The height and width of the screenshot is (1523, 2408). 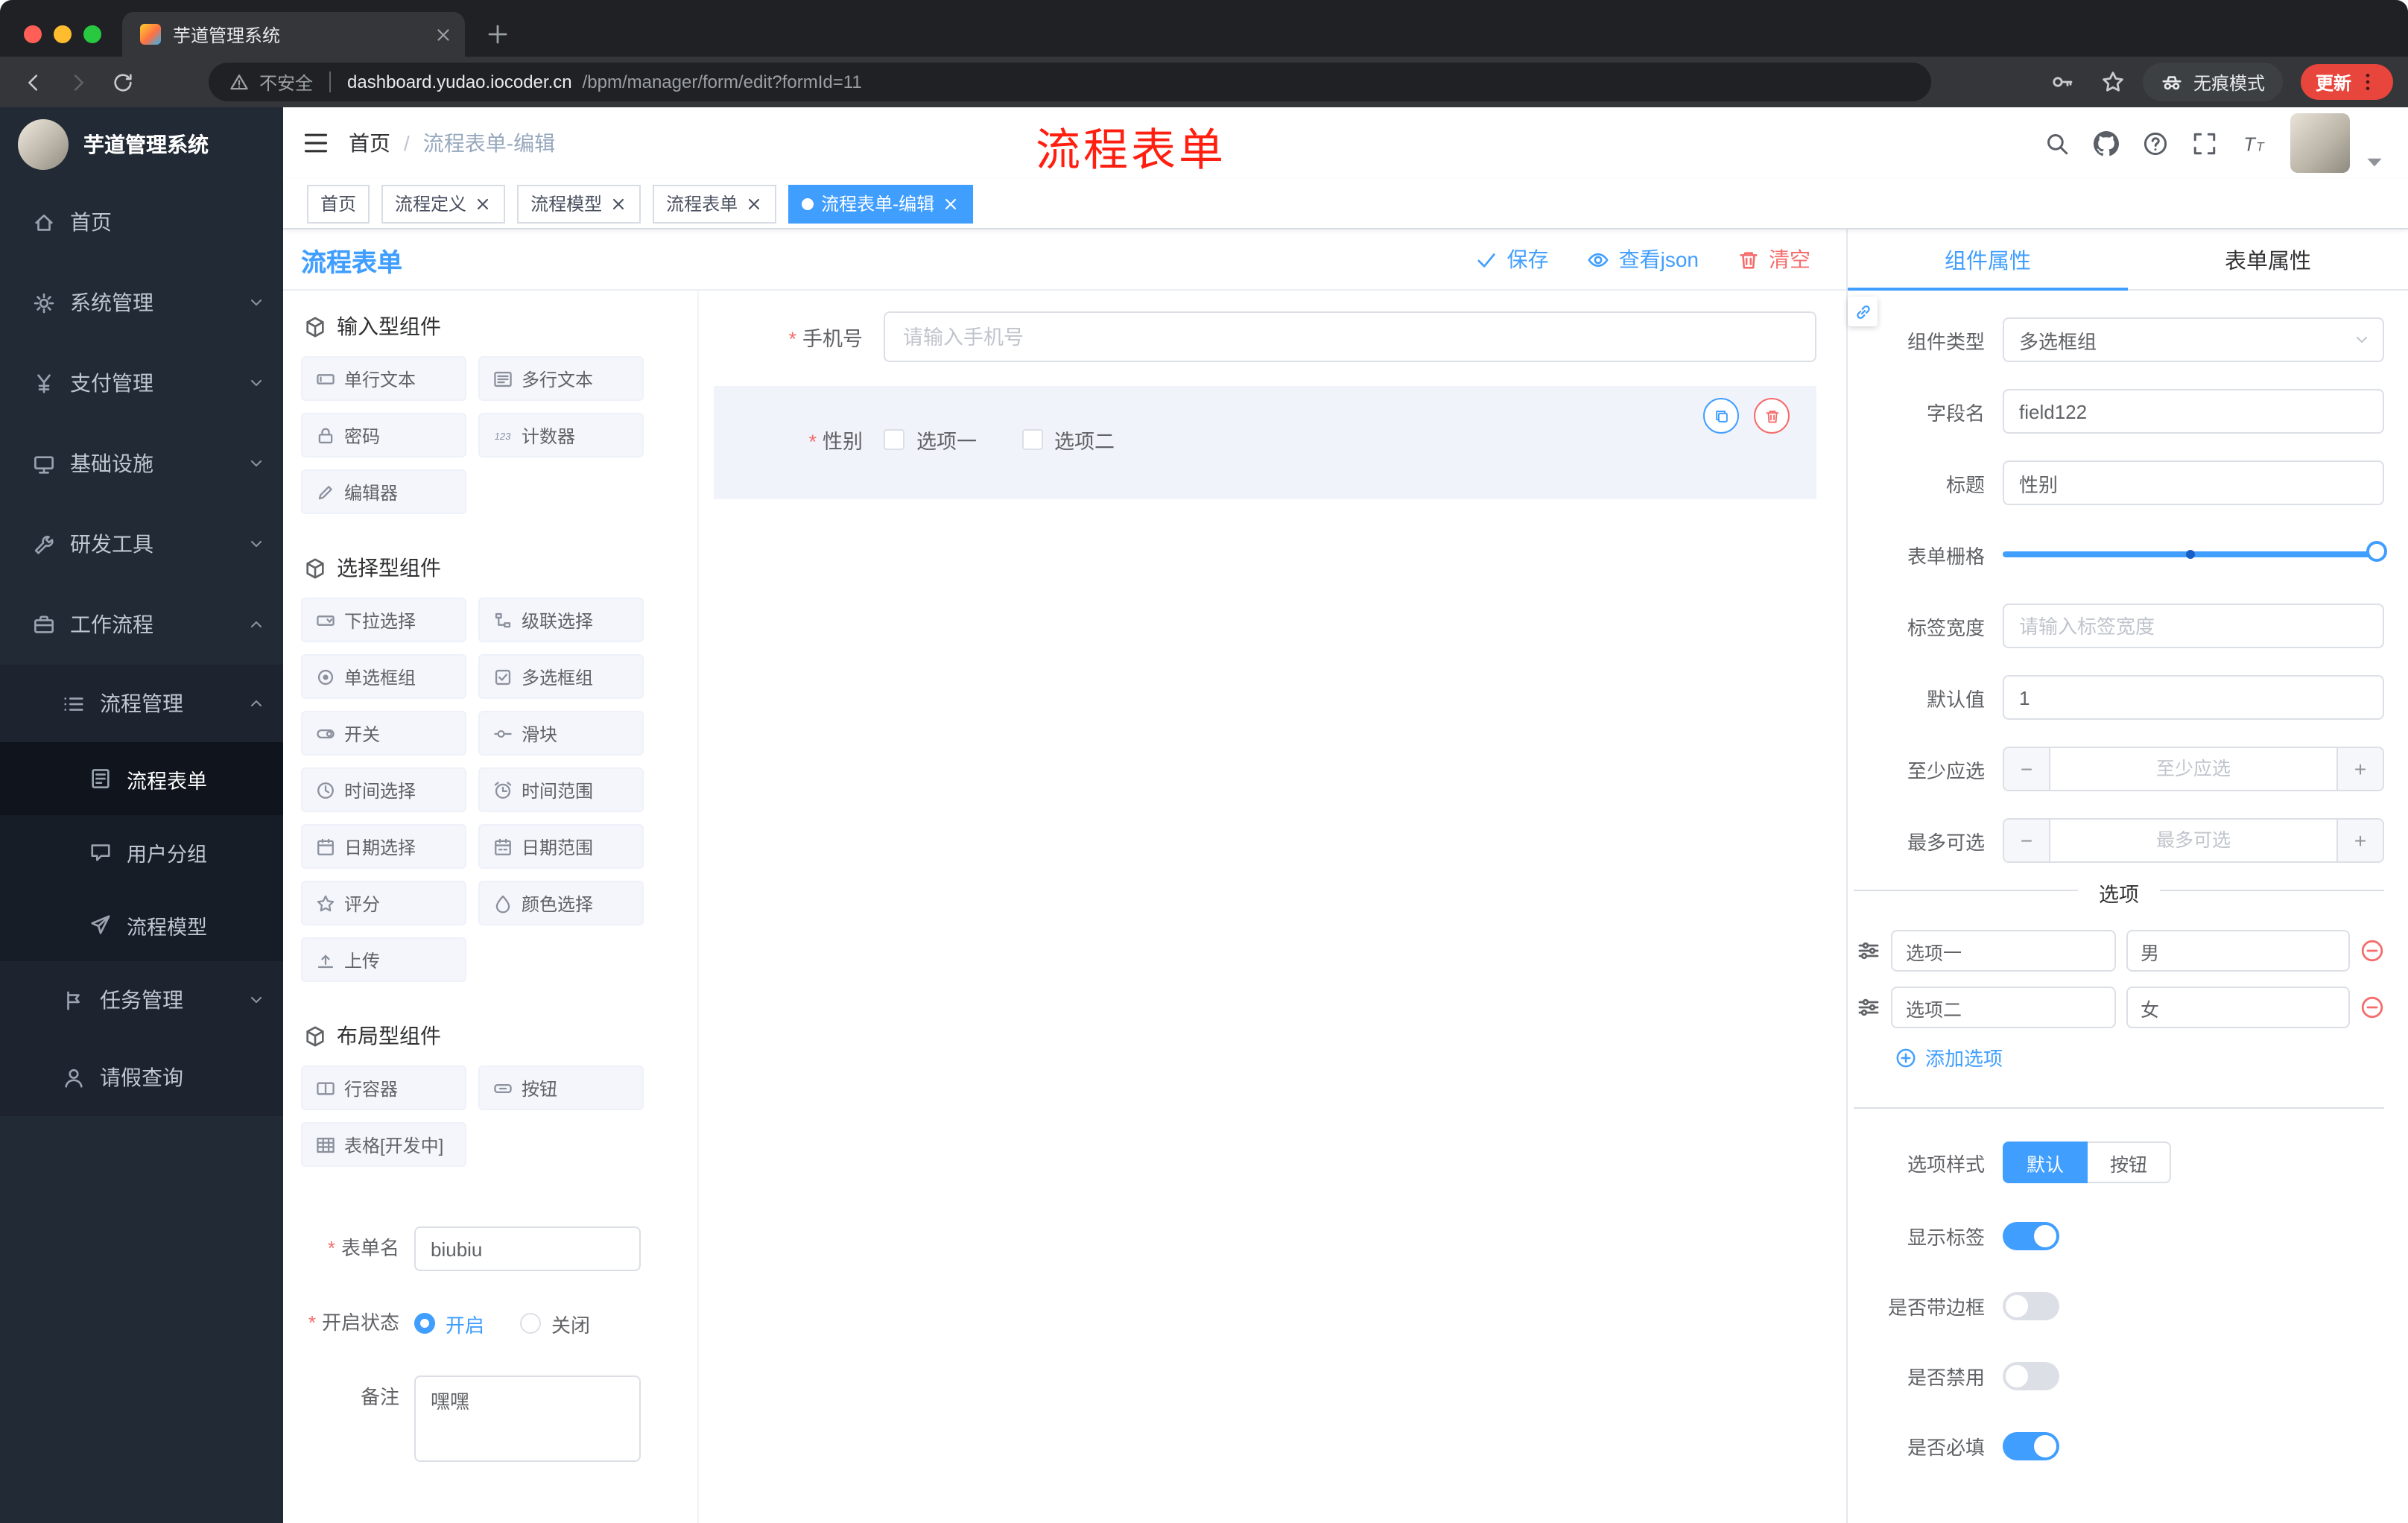 I want to click on component-chip-rate: 评分, so click(x=383, y=903).